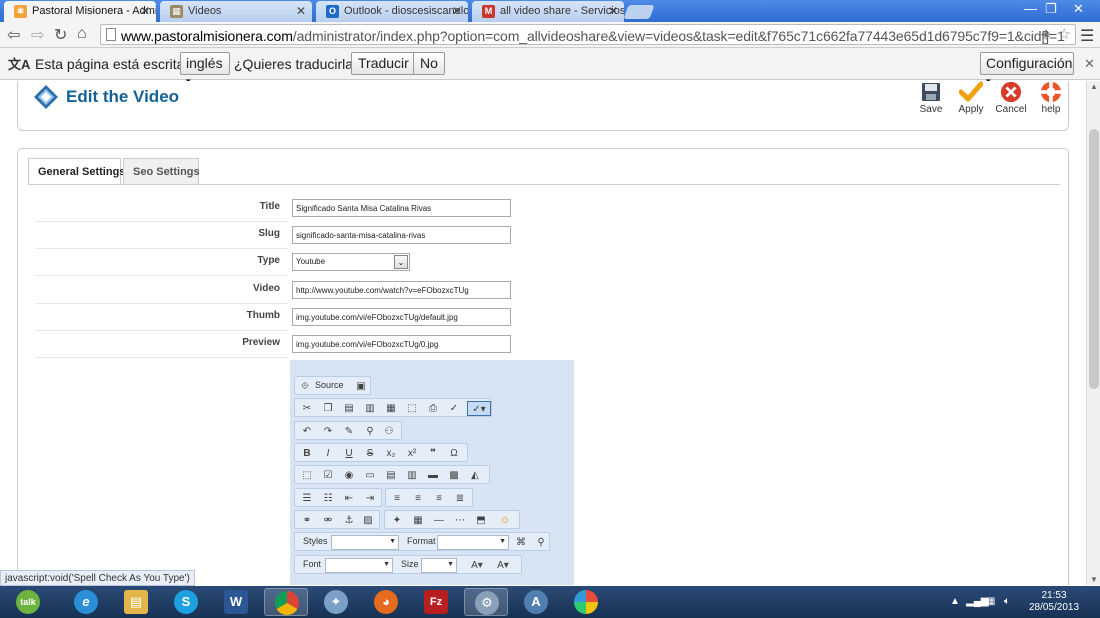  I want to click on size-combo: ▼, so click(439, 565).